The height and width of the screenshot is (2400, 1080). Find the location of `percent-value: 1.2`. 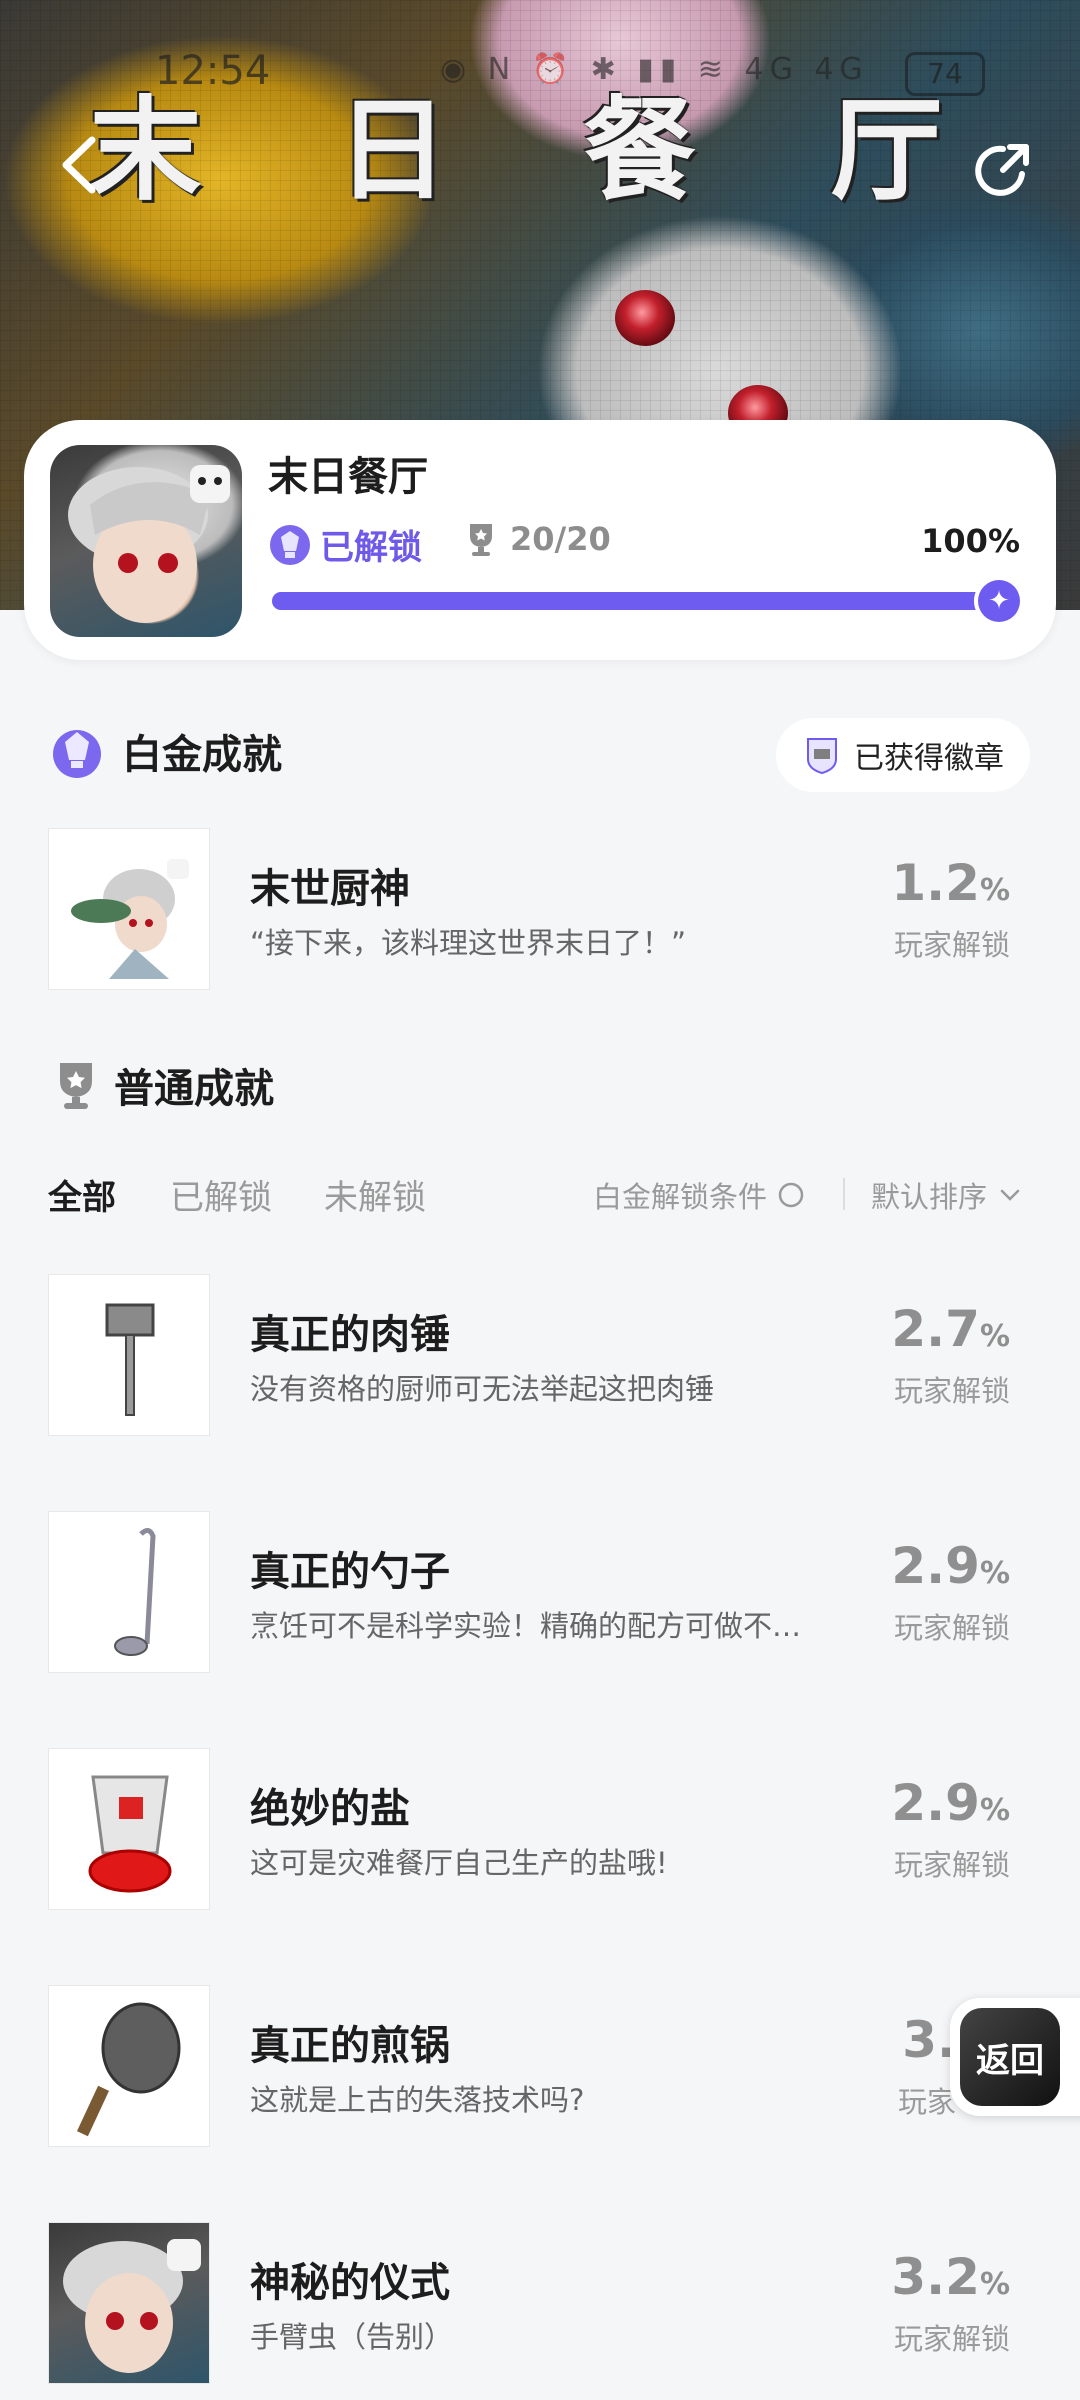

percent-value: 1.2 is located at coordinates (935, 883).